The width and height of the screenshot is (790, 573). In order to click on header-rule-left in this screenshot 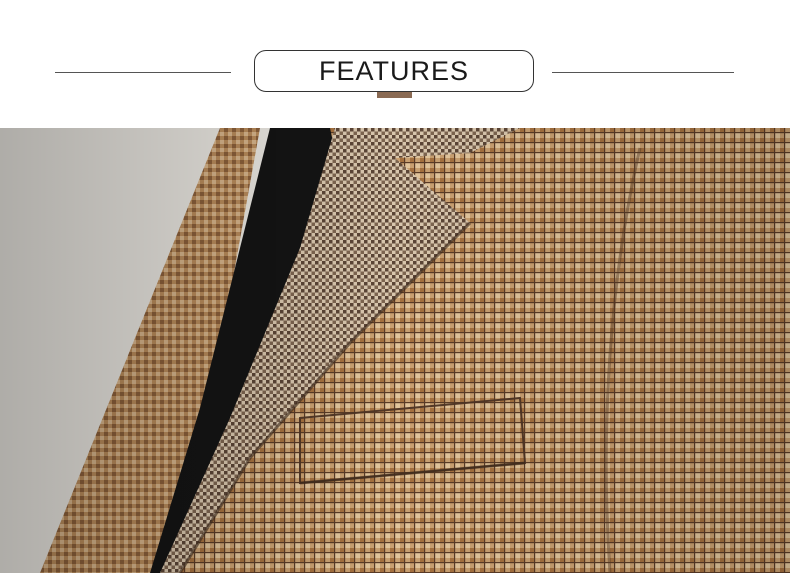, I will do `click(143, 72)`.